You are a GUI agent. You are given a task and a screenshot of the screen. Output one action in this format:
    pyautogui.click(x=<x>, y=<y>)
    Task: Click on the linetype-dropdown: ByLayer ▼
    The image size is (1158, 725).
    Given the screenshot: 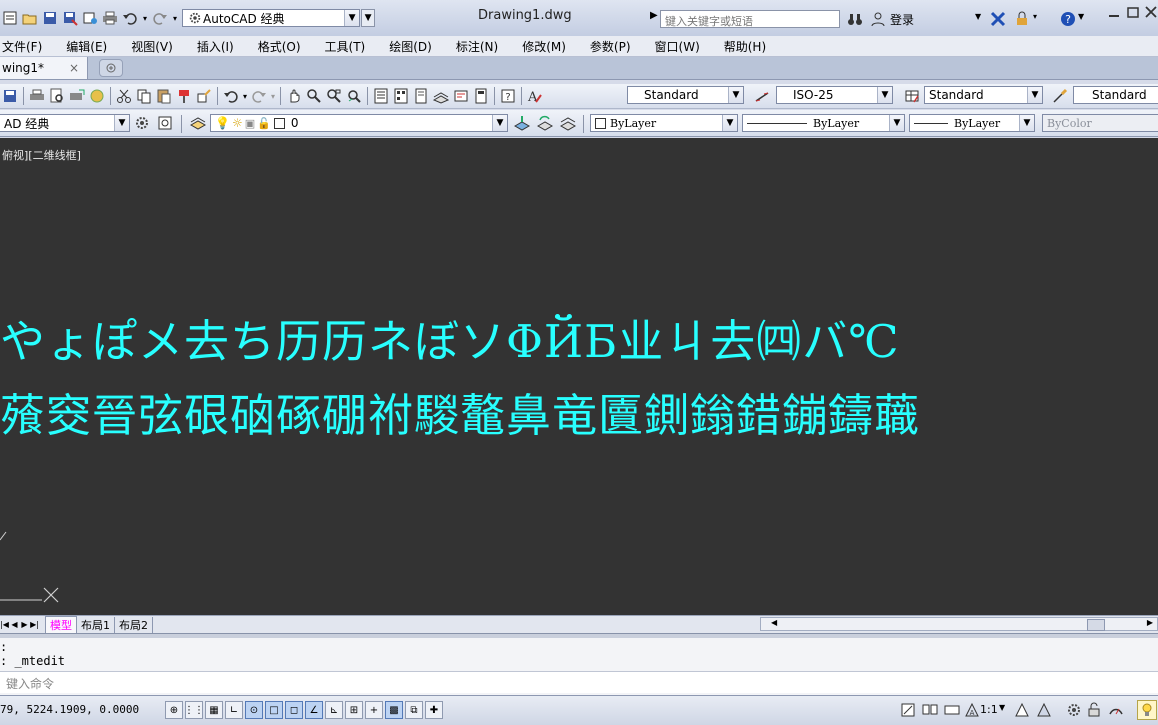 What is the action you would take?
    pyautogui.click(x=823, y=123)
    